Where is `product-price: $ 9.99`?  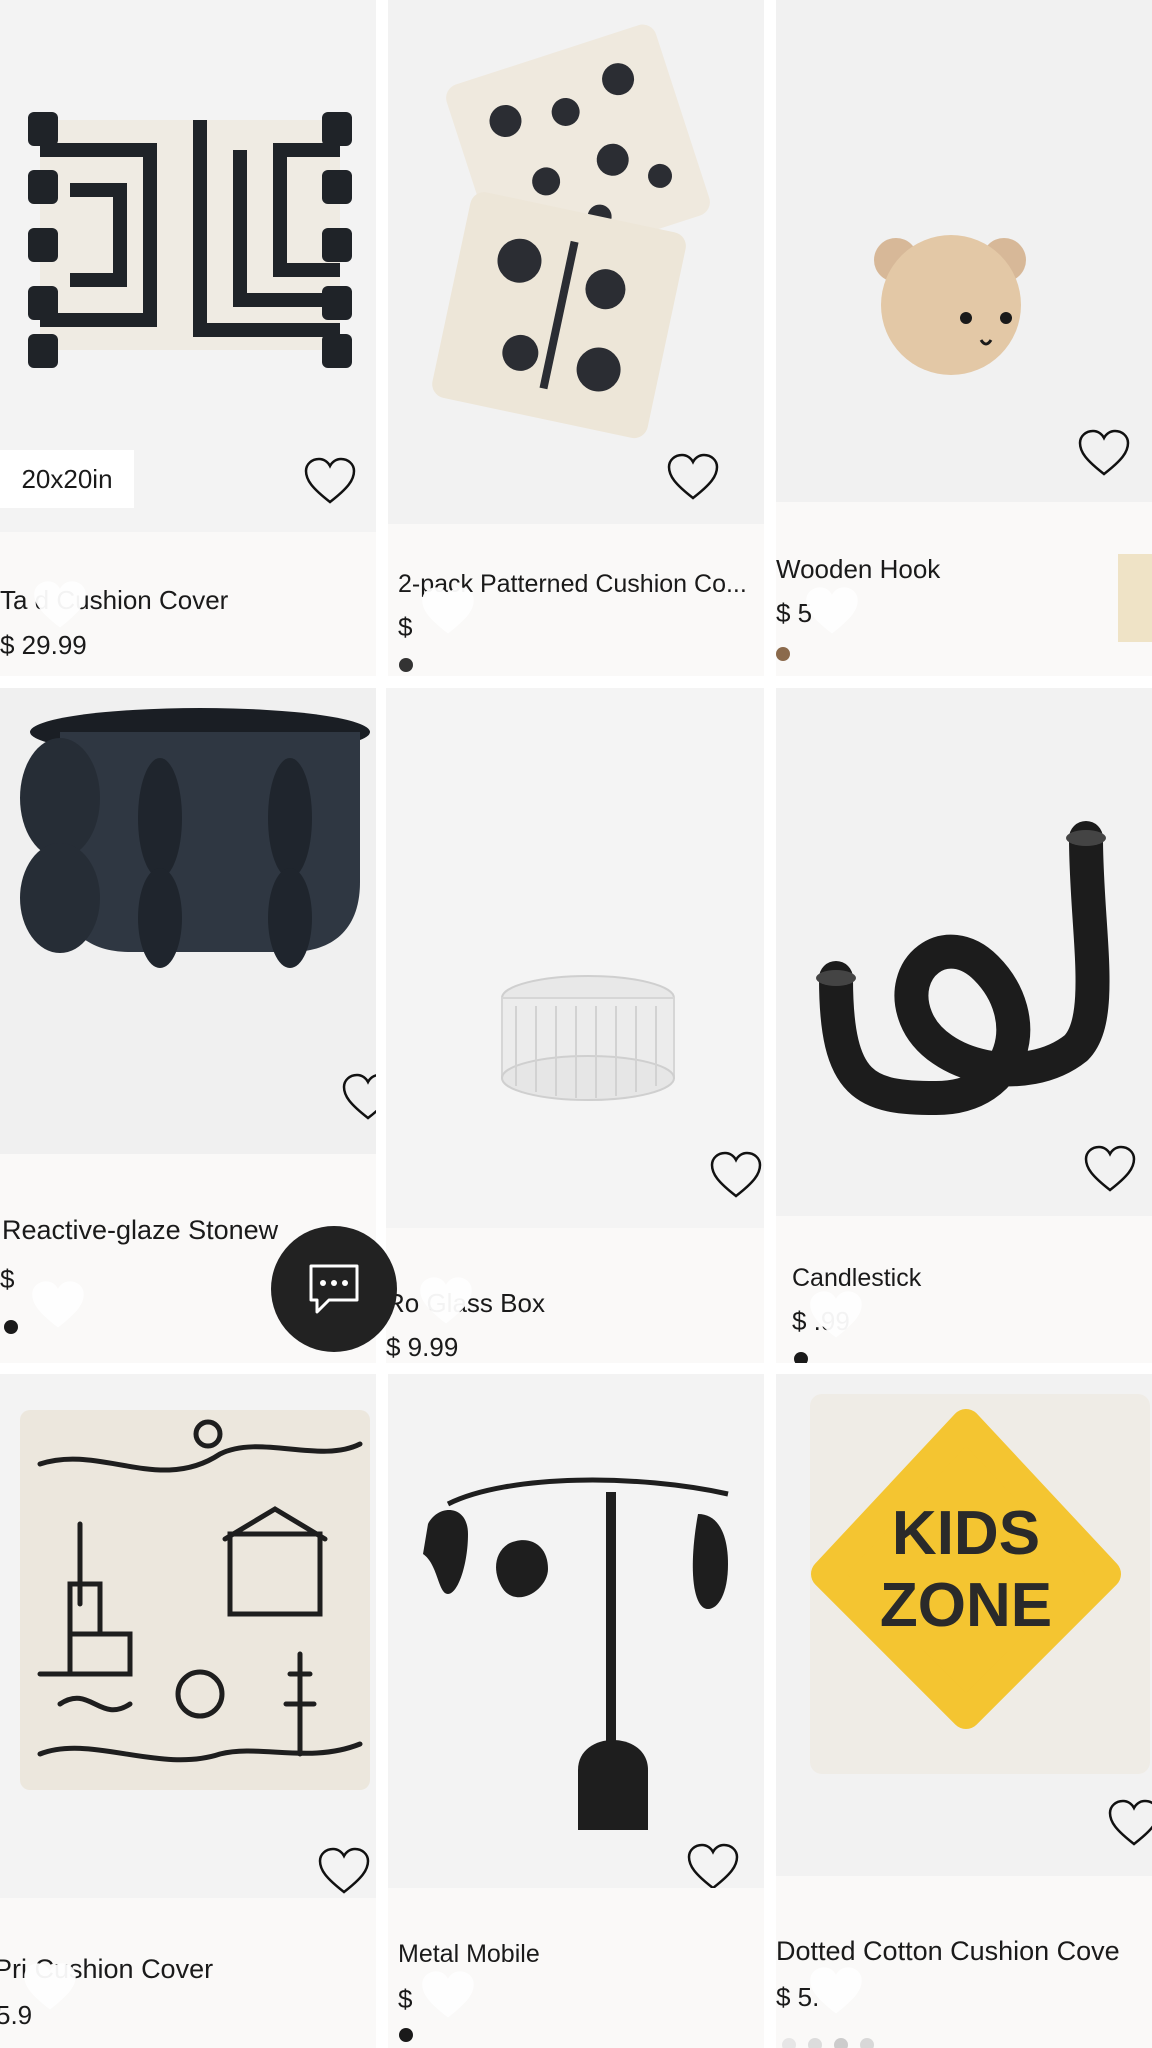 product-price: $ 9.99 is located at coordinates (422, 1347).